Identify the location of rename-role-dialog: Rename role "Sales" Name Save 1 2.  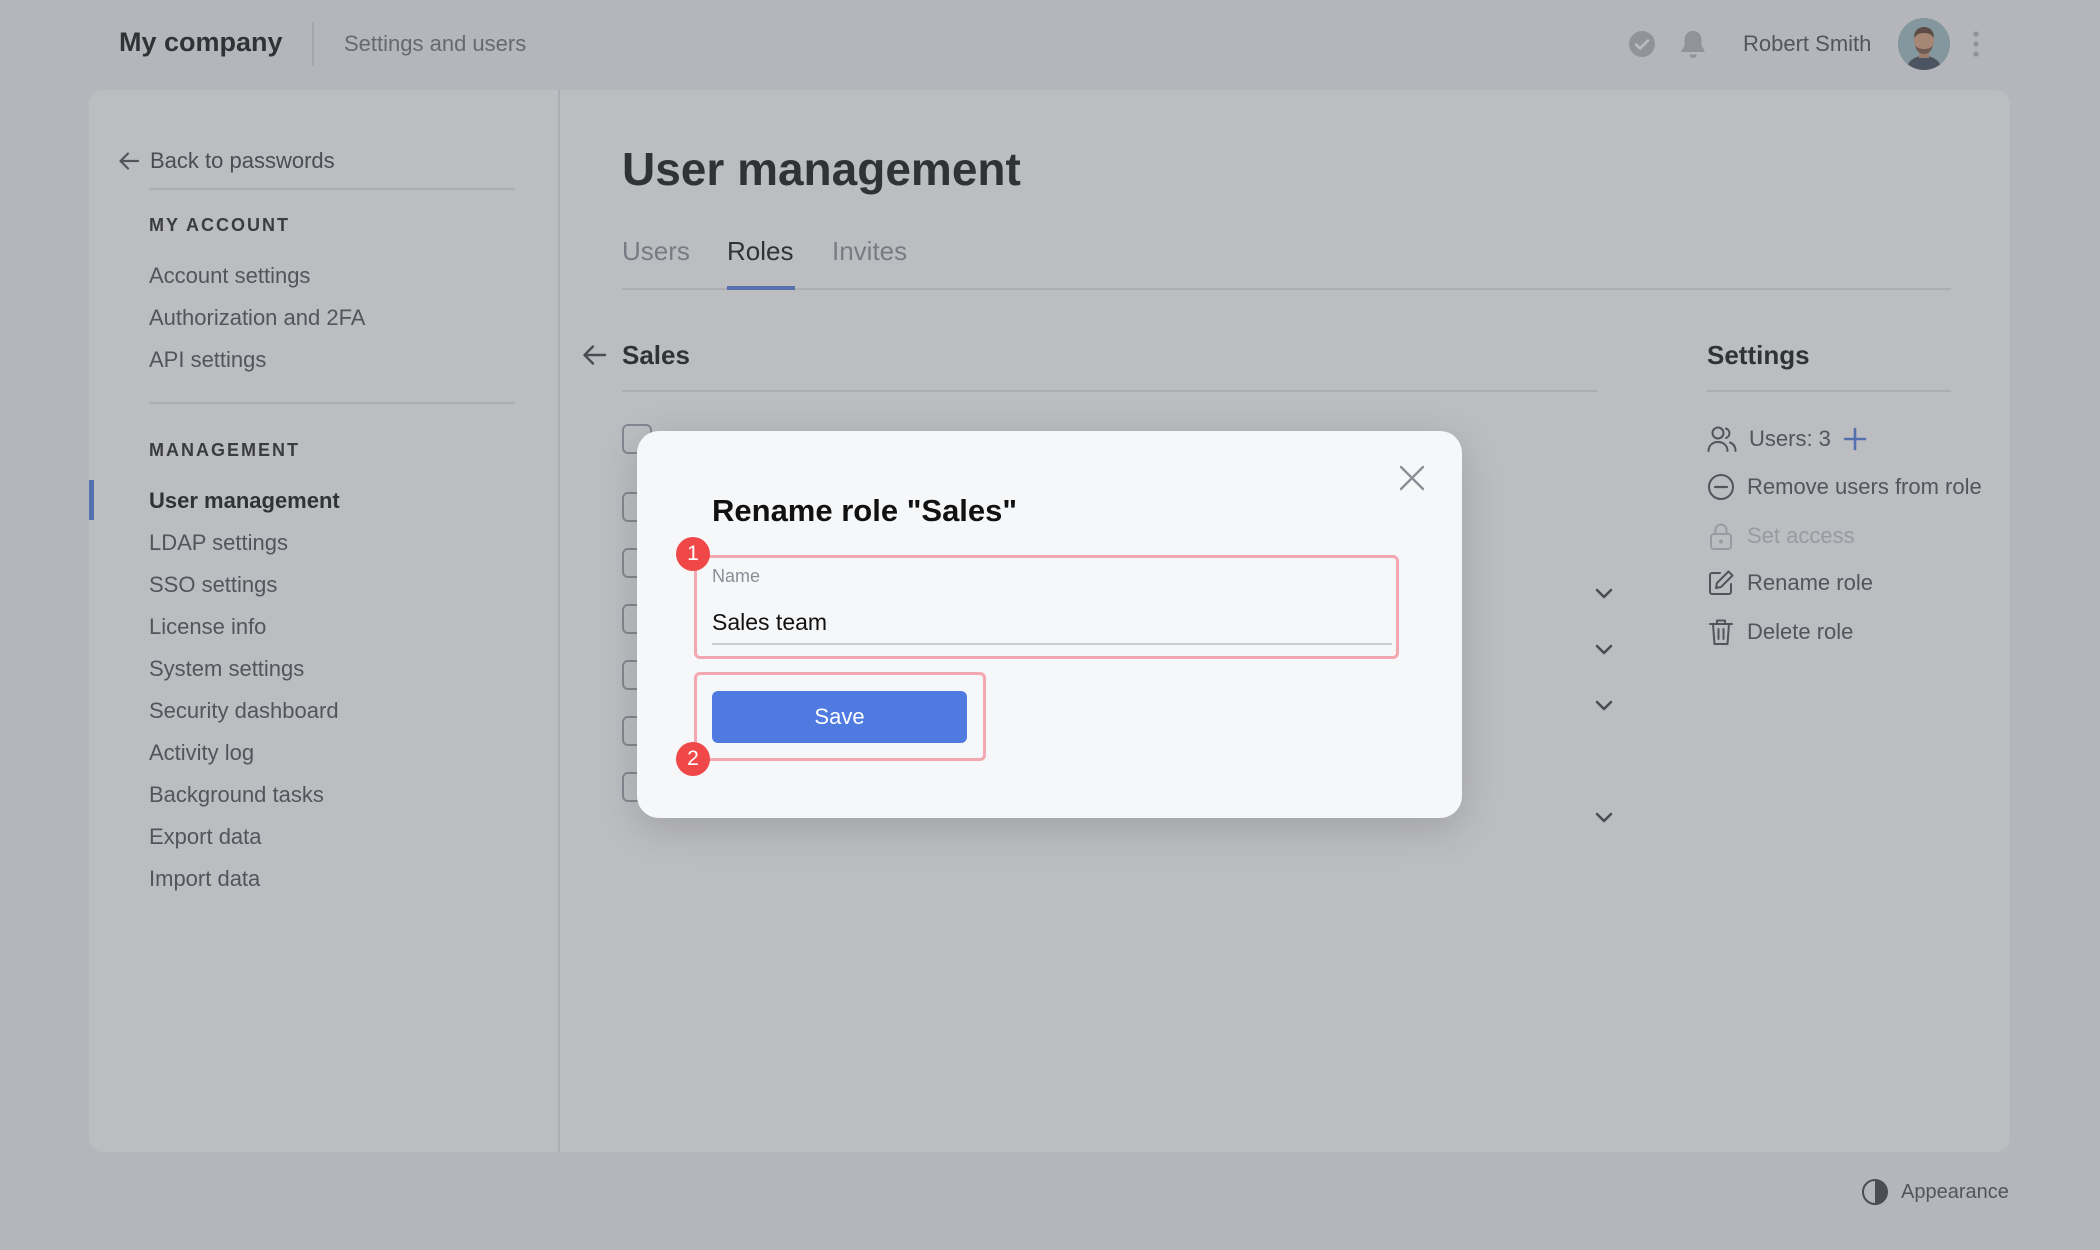
(1049, 624).